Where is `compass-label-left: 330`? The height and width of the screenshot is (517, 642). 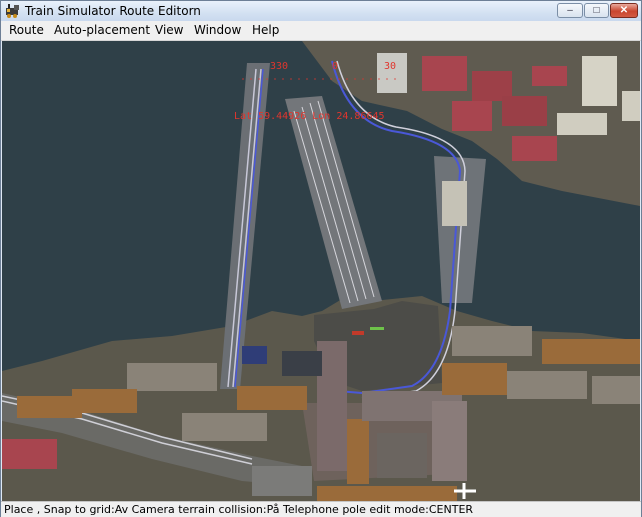
compass-label-left: 330 is located at coordinates (279, 66).